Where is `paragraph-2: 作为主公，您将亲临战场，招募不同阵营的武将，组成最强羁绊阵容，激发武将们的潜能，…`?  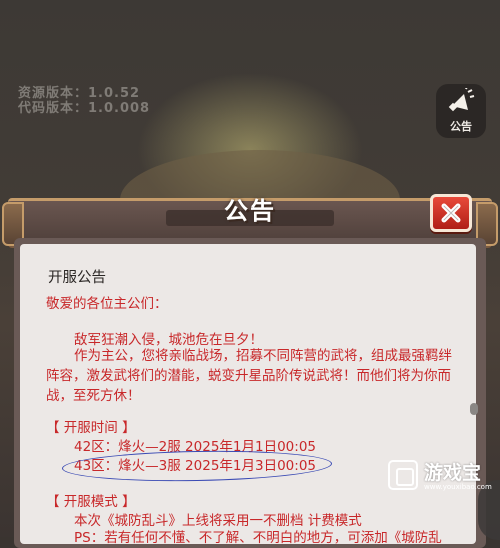
paragraph-2: 作为主公，您将亲临战场，招募不同阵营的武将，组成最强羁绊阵容，激发武将们的潜能，… is located at coordinates (249, 376).